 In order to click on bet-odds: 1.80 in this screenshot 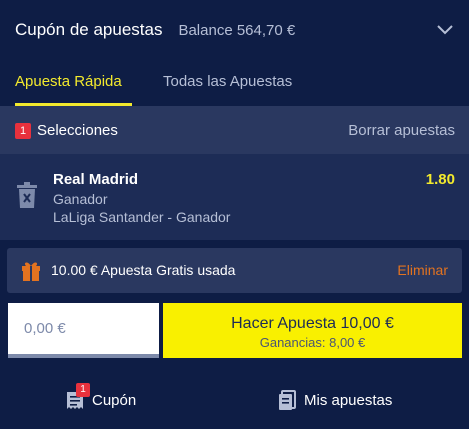, I will do `click(440, 179)`.